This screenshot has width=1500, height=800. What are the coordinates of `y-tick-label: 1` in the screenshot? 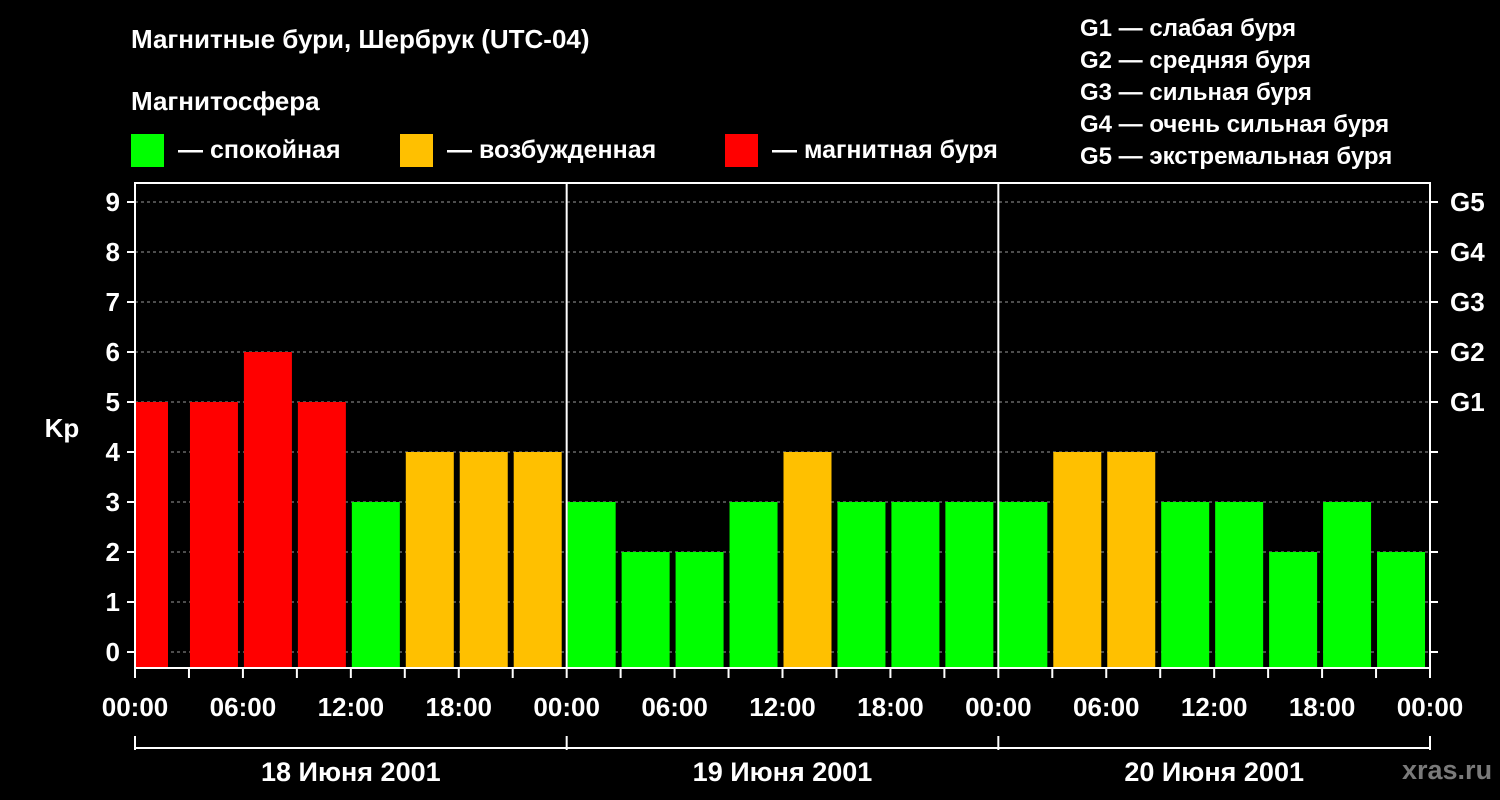 It's located at (113, 602).